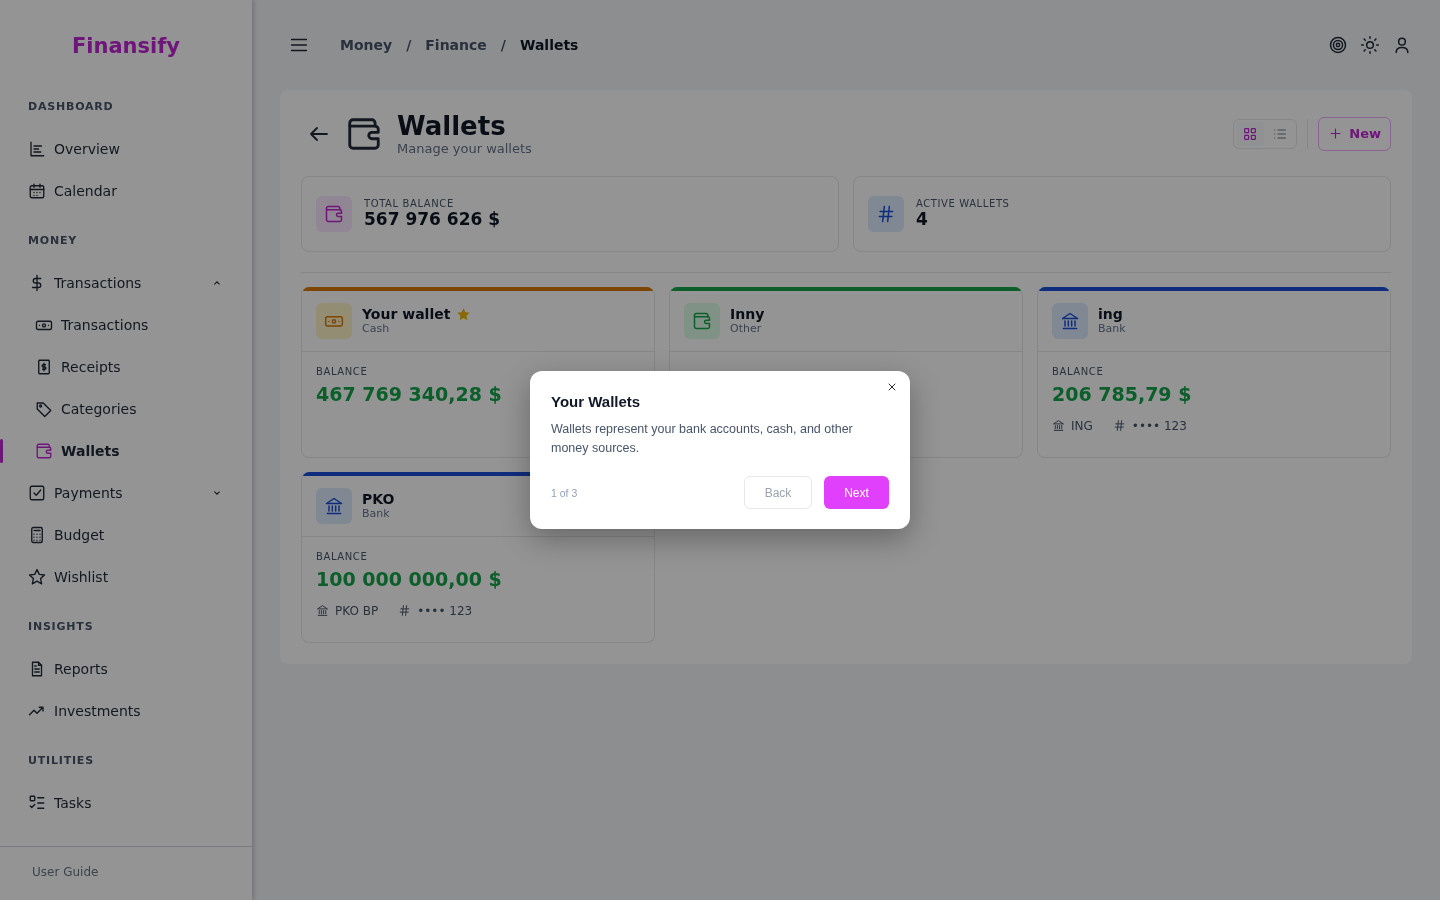 This screenshot has height=900, width=1440. I want to click on wallet-type: Cash, so click(376, 329).